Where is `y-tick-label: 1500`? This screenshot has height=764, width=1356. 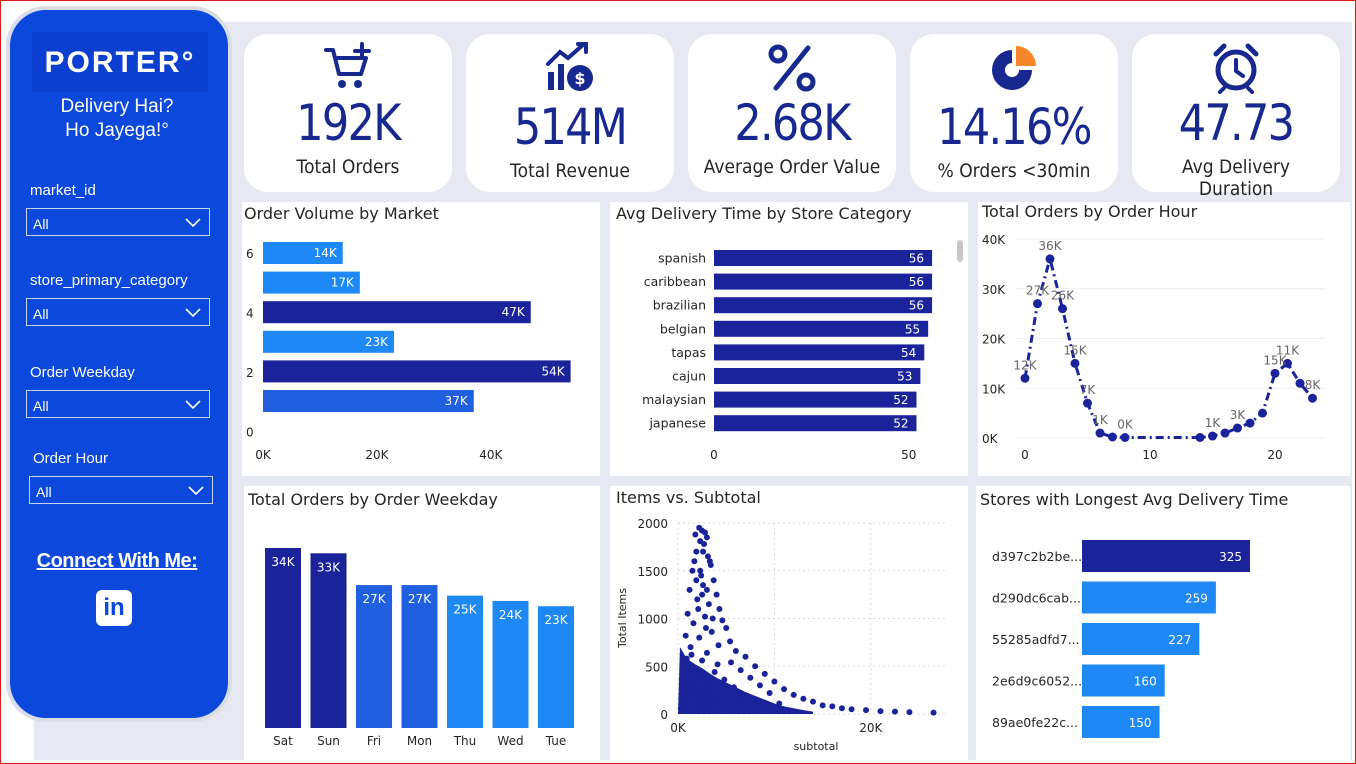 y-tick-label: 1500 is located at coordinates (652, 572).